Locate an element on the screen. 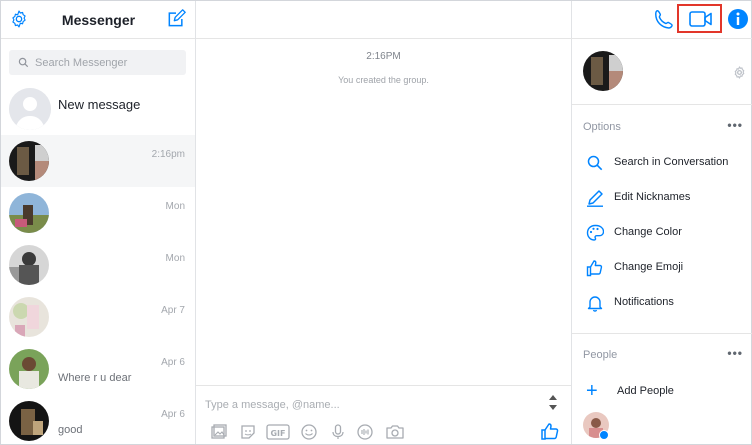 The width and height of the screenshot is (752, 445). scroll-up-icon is located at coordinates (553, 397).